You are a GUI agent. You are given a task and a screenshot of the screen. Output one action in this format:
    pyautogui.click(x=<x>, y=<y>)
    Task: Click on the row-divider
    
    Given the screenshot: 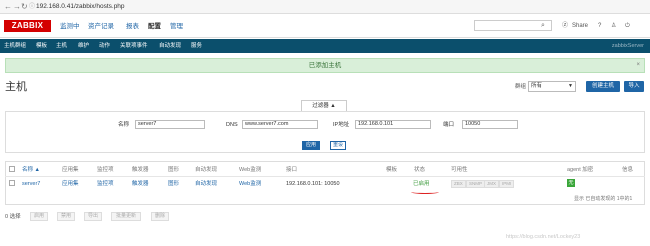 What is the action you would take?
    pyautogui.click(x=325, y=176)
    